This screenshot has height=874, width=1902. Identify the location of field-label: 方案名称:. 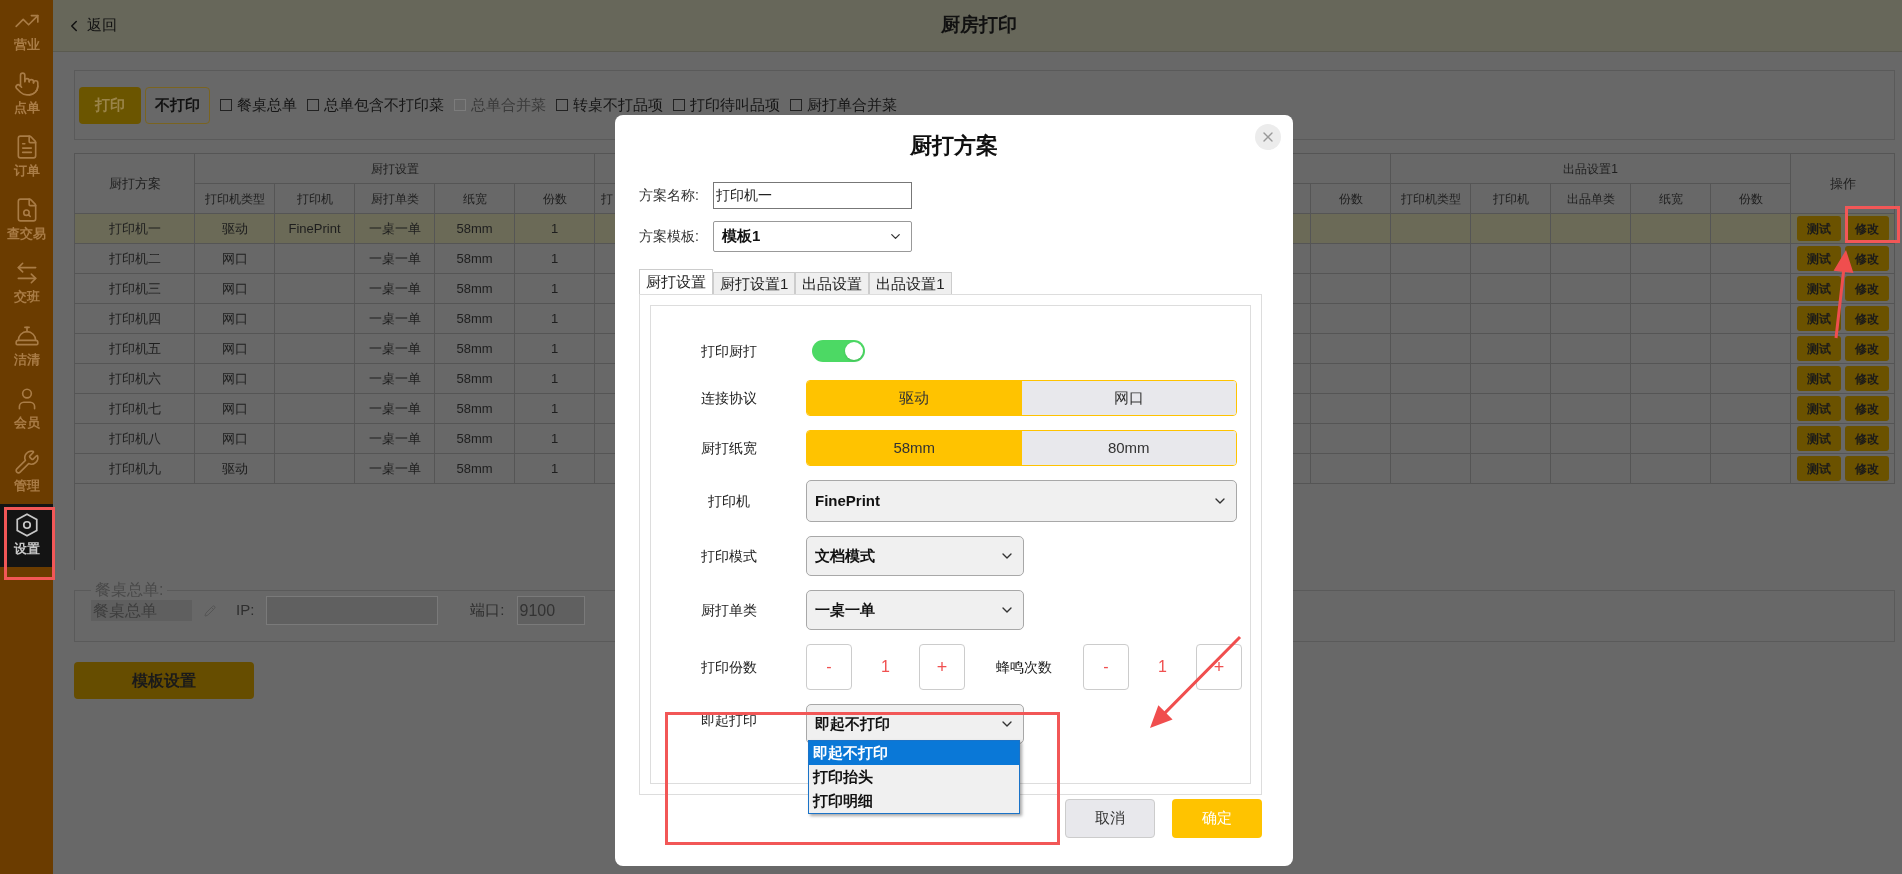
(669, 195).